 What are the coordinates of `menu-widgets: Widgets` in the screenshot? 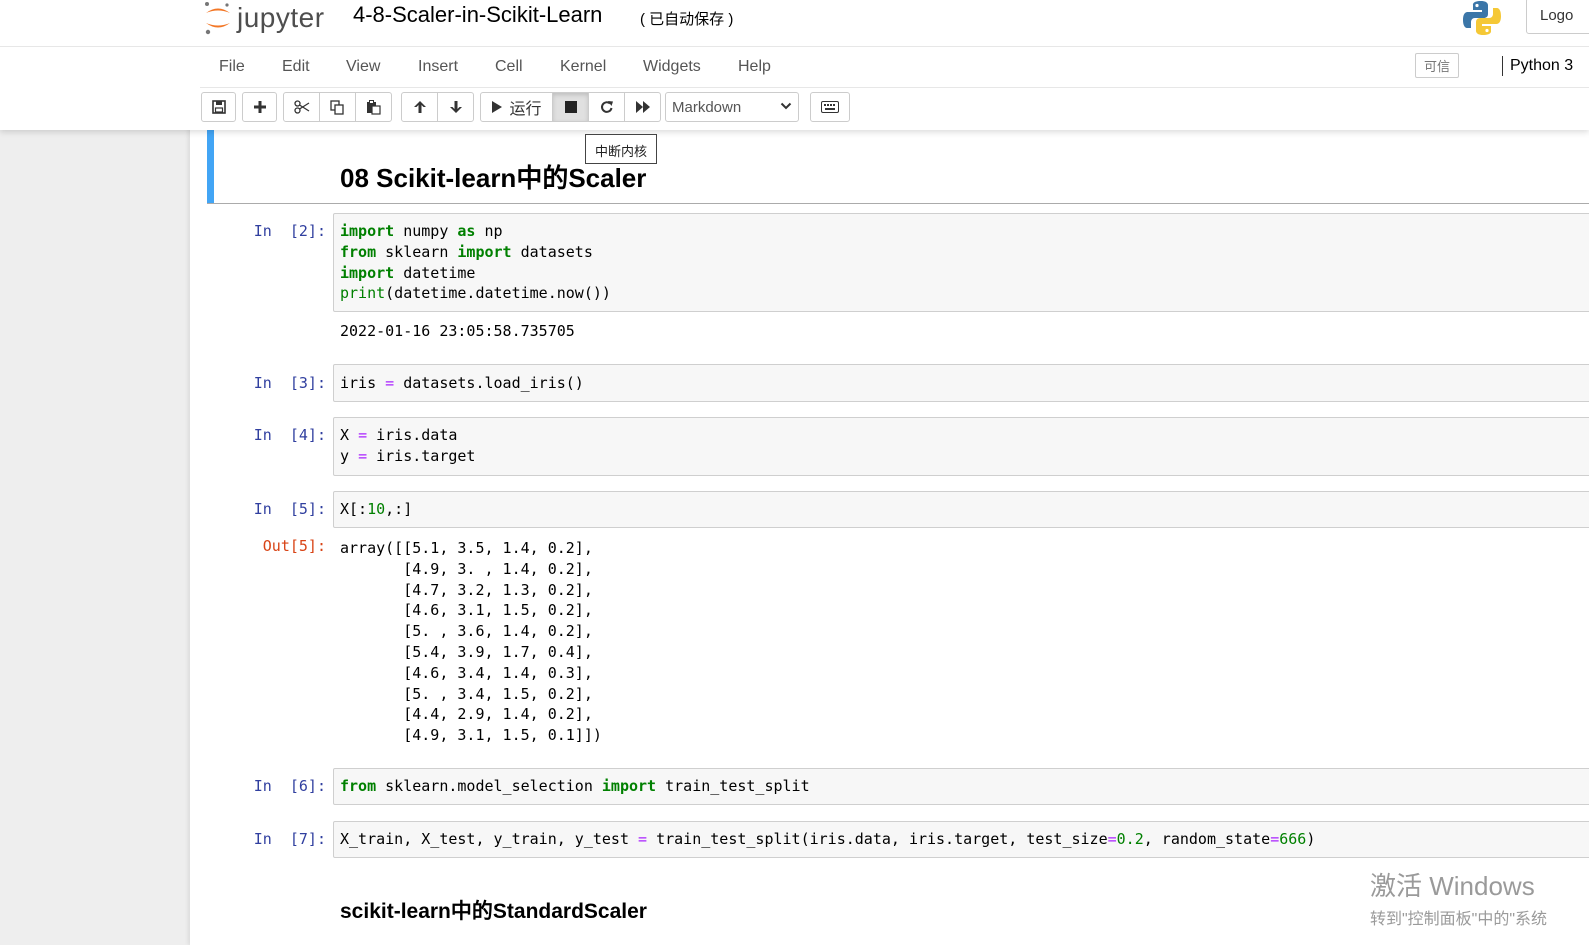 It's located at (672, 67).